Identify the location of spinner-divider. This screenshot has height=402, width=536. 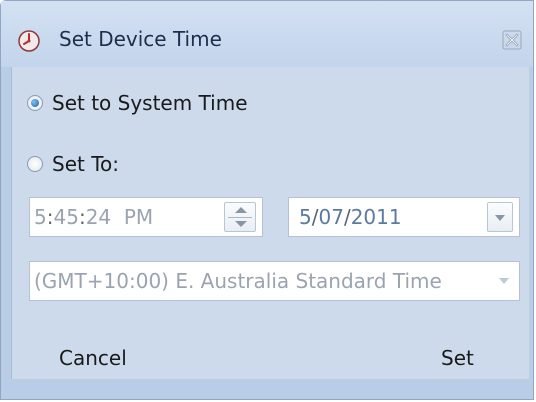
(240, 217).